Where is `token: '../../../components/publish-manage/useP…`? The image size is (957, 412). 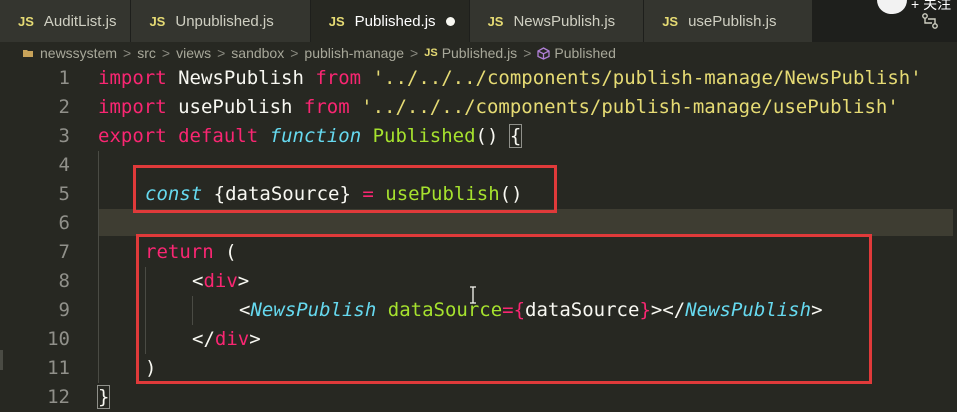
token: '../../../components/publish-manage/useP… is located at coordinates (624, 107).